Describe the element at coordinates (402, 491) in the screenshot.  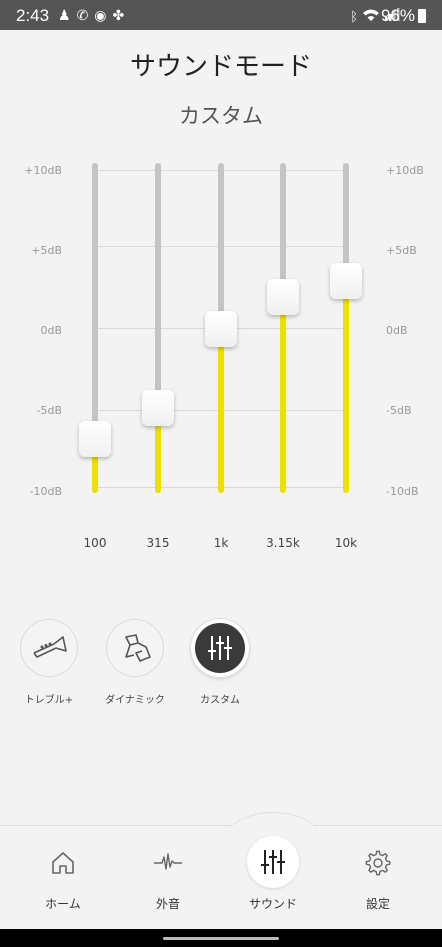
I see `db-label-right: -10dB` at that location.